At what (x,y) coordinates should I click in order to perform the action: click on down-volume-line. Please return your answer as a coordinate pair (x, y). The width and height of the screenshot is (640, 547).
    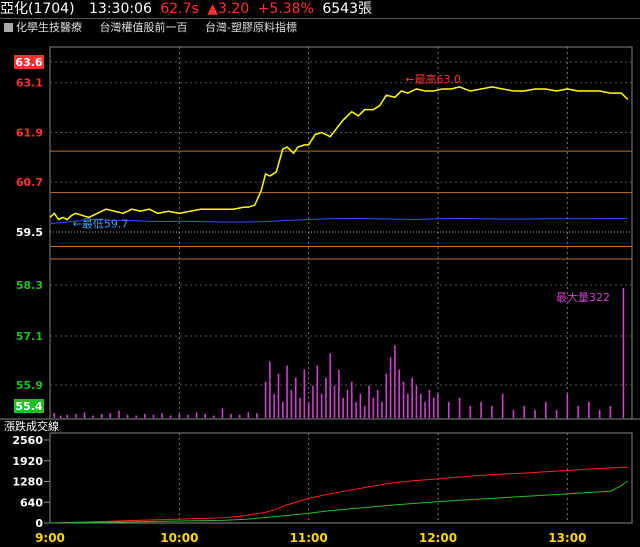
    Looking at the image, I should click on (338, 502).